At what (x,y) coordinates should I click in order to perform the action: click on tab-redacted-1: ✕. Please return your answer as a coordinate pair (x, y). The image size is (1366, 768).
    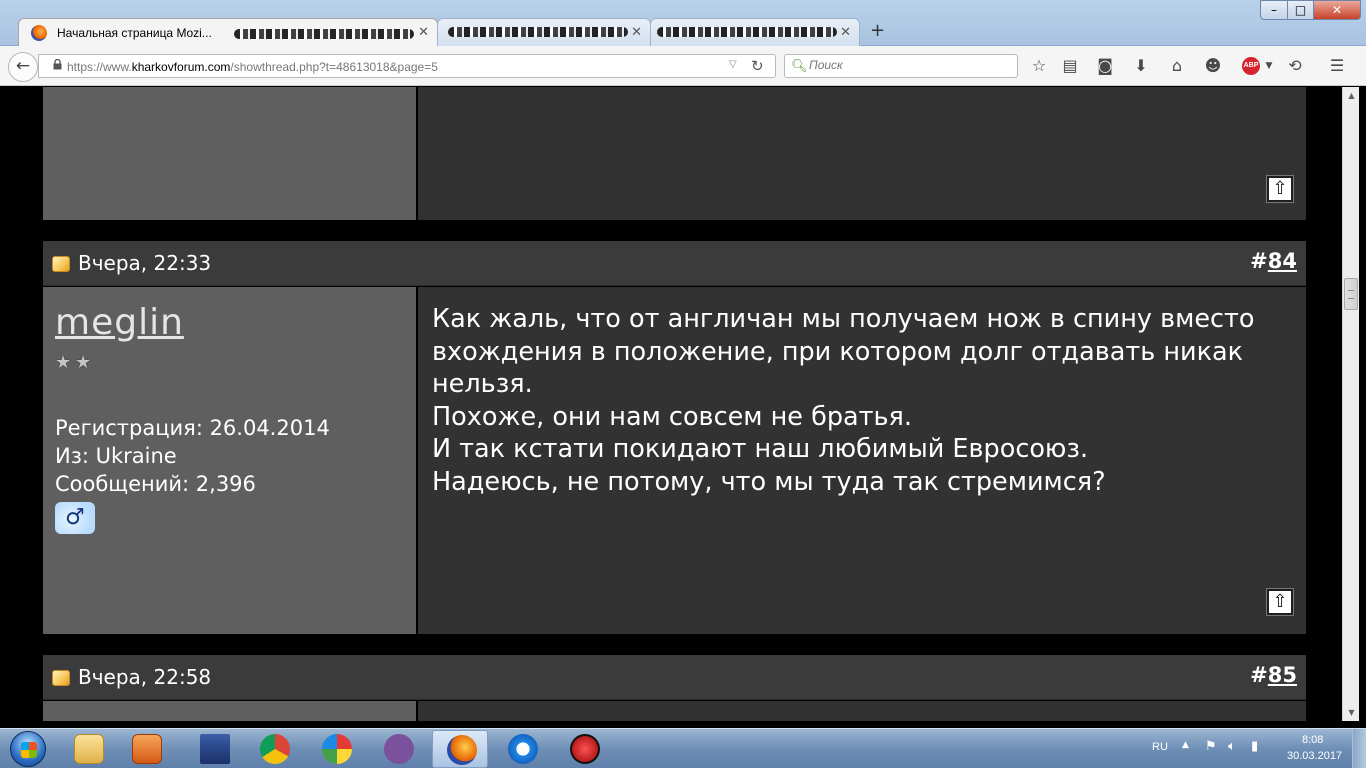
    Looking at the image, I should click on (544, 32).